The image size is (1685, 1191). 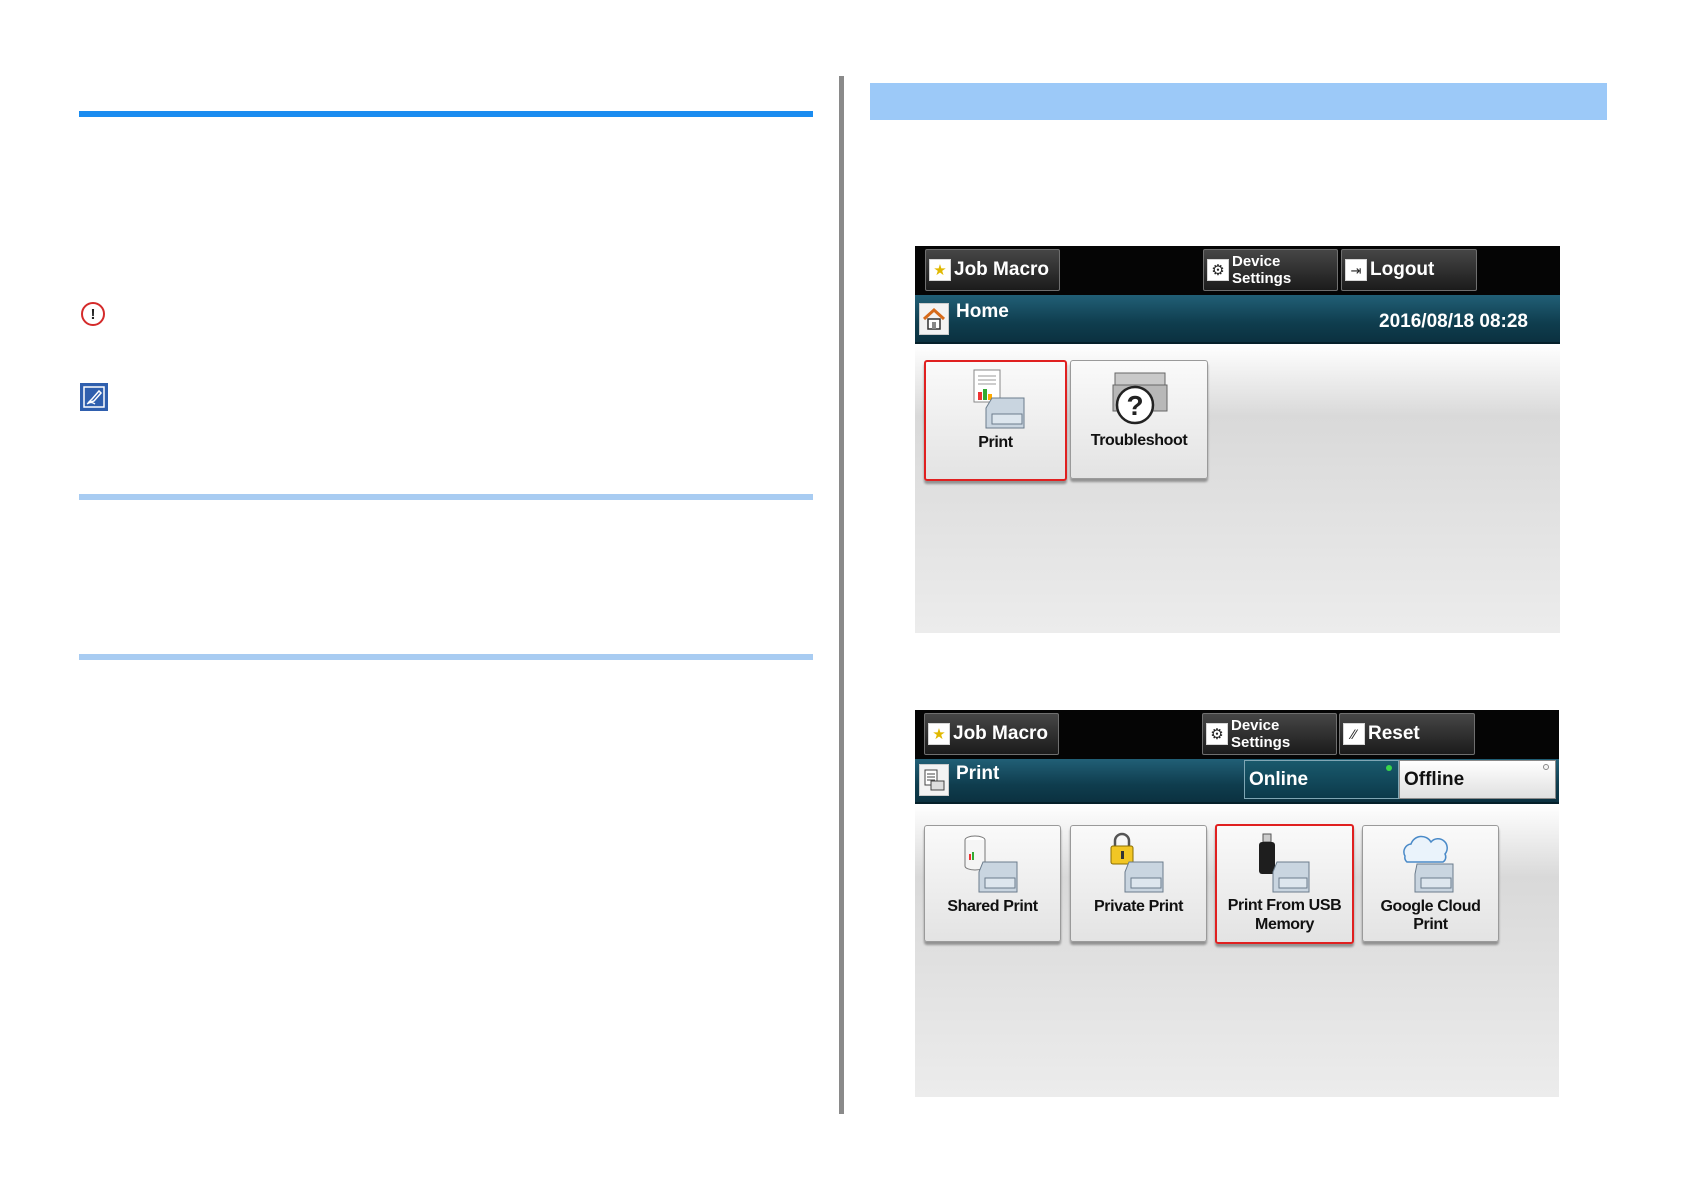 What do you see at coordinates (94, 397) in the screenshot?
I see `memo-icon` at bounding box center [94, 397].